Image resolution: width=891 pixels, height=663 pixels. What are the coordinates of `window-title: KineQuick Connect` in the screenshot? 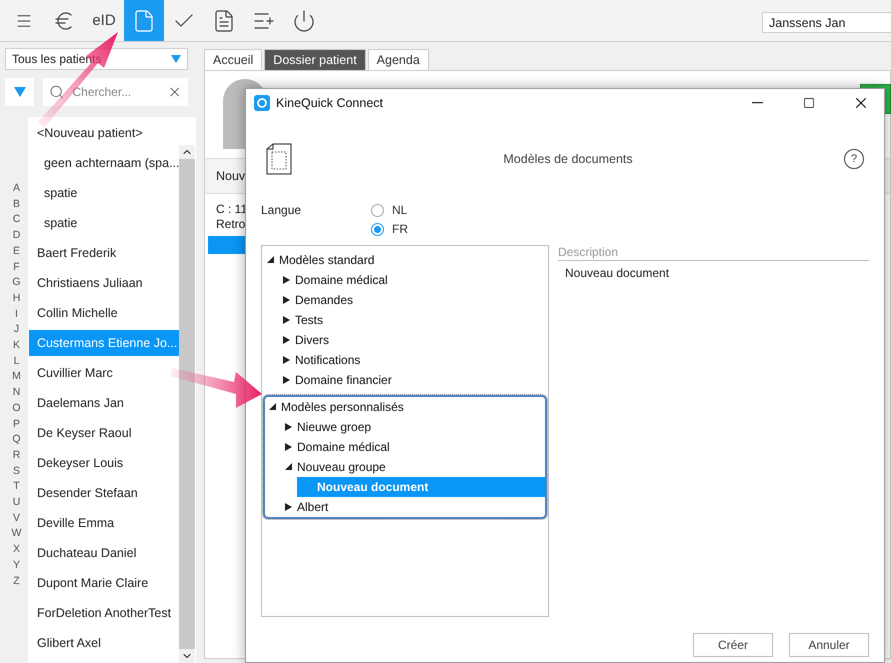 It's located at (330, 103).